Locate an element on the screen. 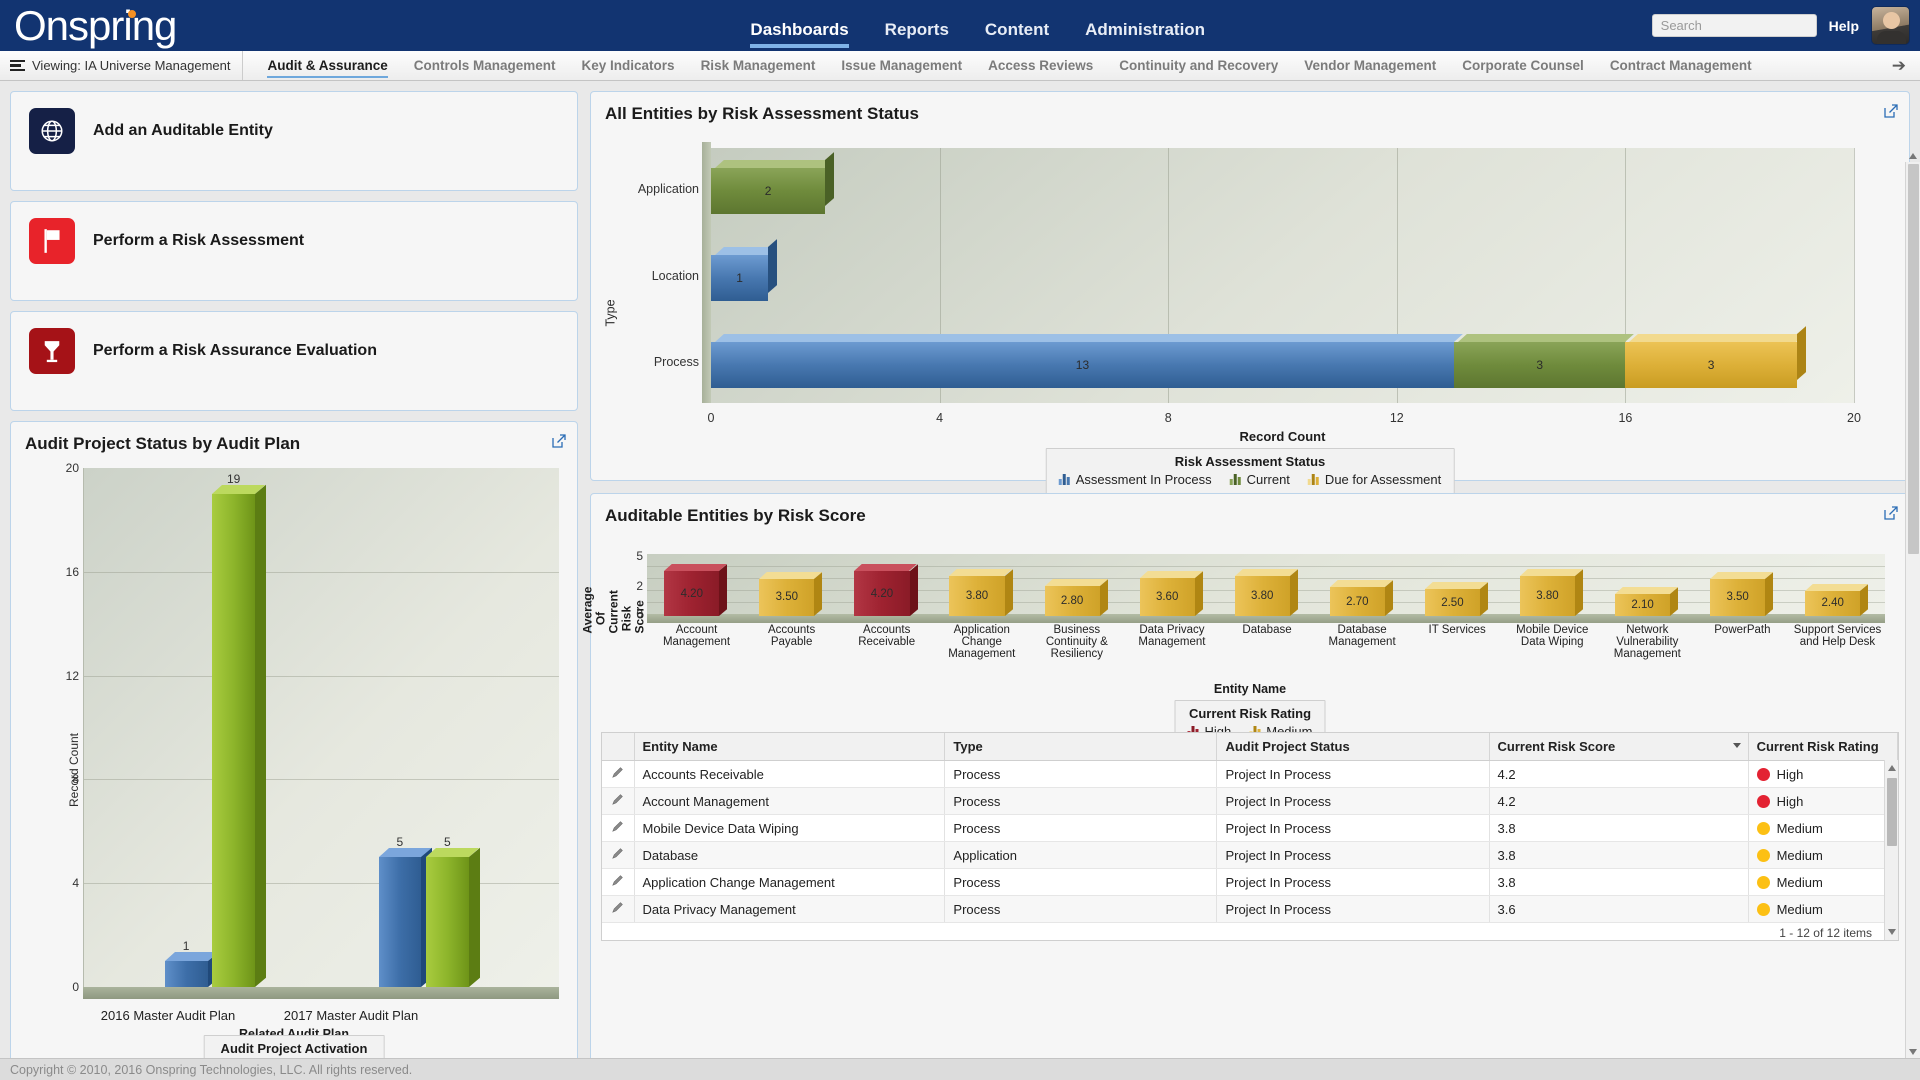 This screenshot has height=1080, width=1920. tab-vendor-management: Vendor Management is located at coordinates (1370, 65).